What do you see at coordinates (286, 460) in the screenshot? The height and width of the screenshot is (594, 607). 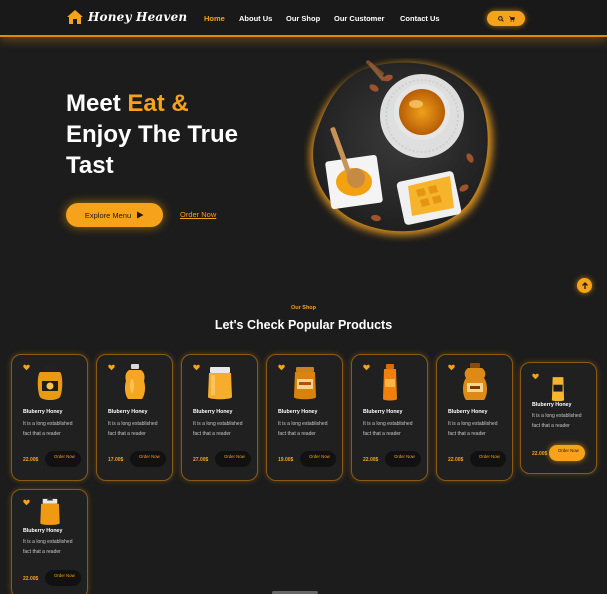 I see `product-price: 19.00$` at bounding box center [286, 460].